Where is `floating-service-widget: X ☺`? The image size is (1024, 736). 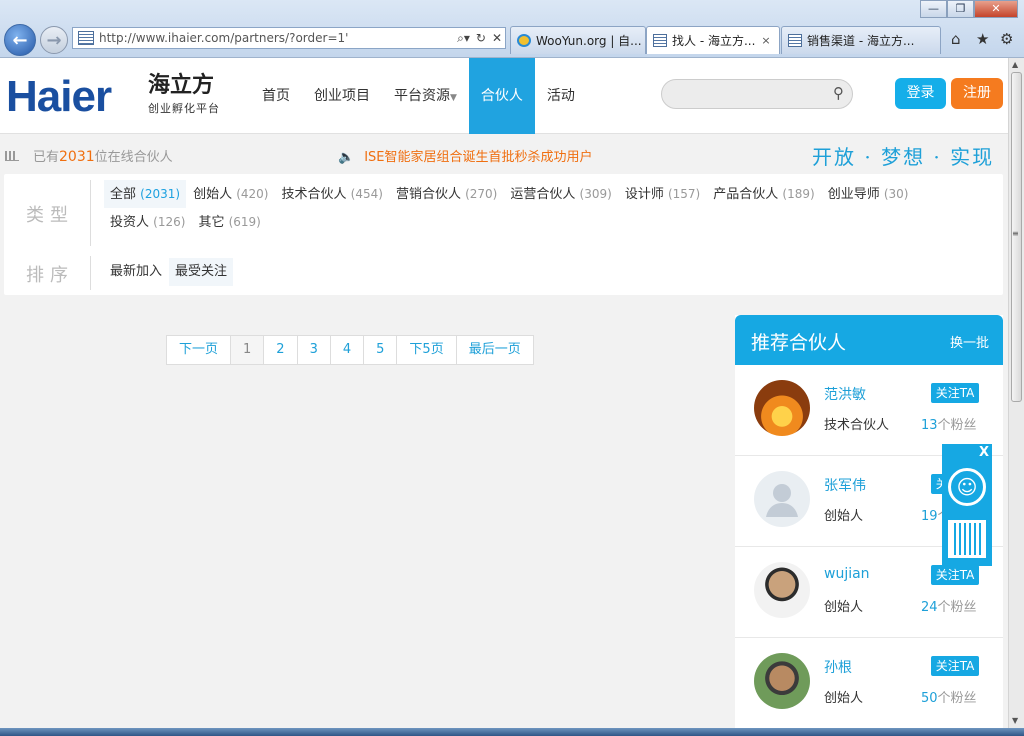 floating-service-widget: X ☺ is located at coordinates (967, 505).